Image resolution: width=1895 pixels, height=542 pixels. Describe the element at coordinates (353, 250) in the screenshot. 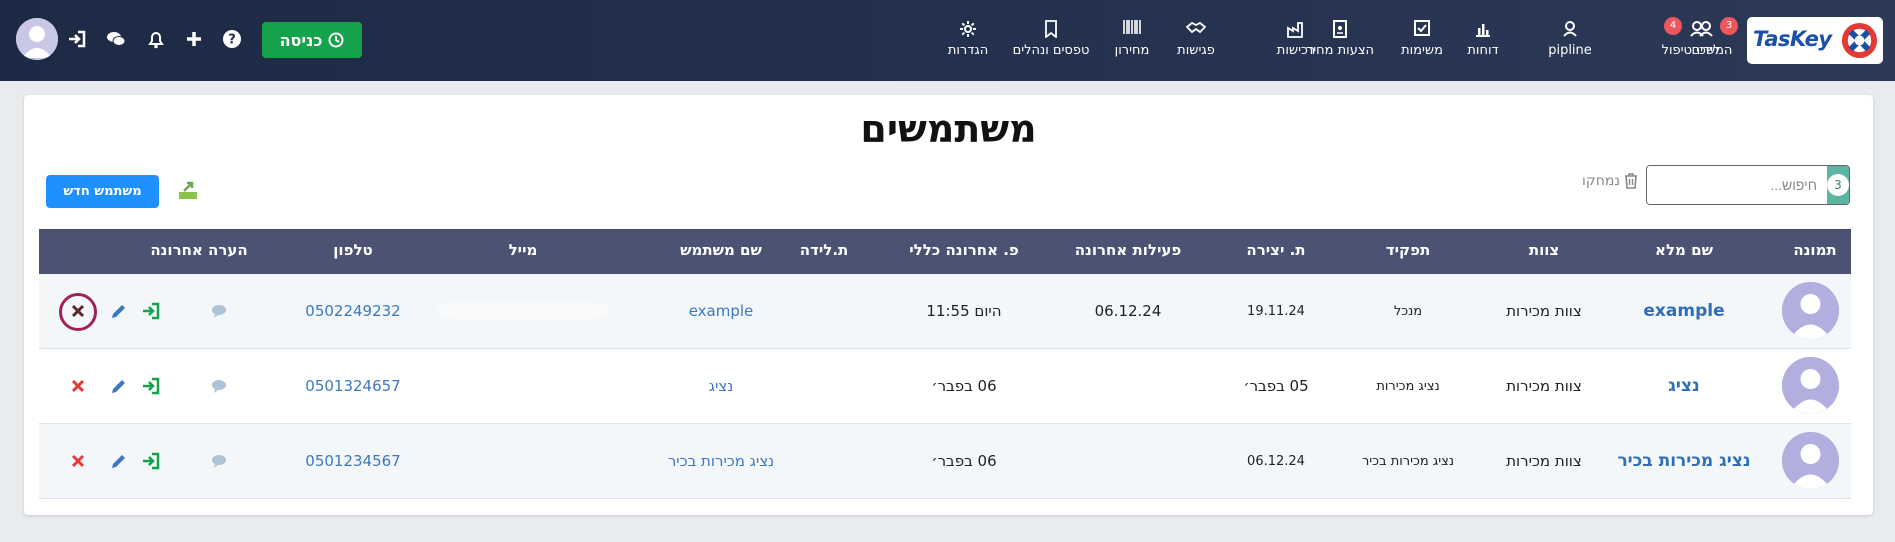

I see `col-phone: טלפון` at that location.